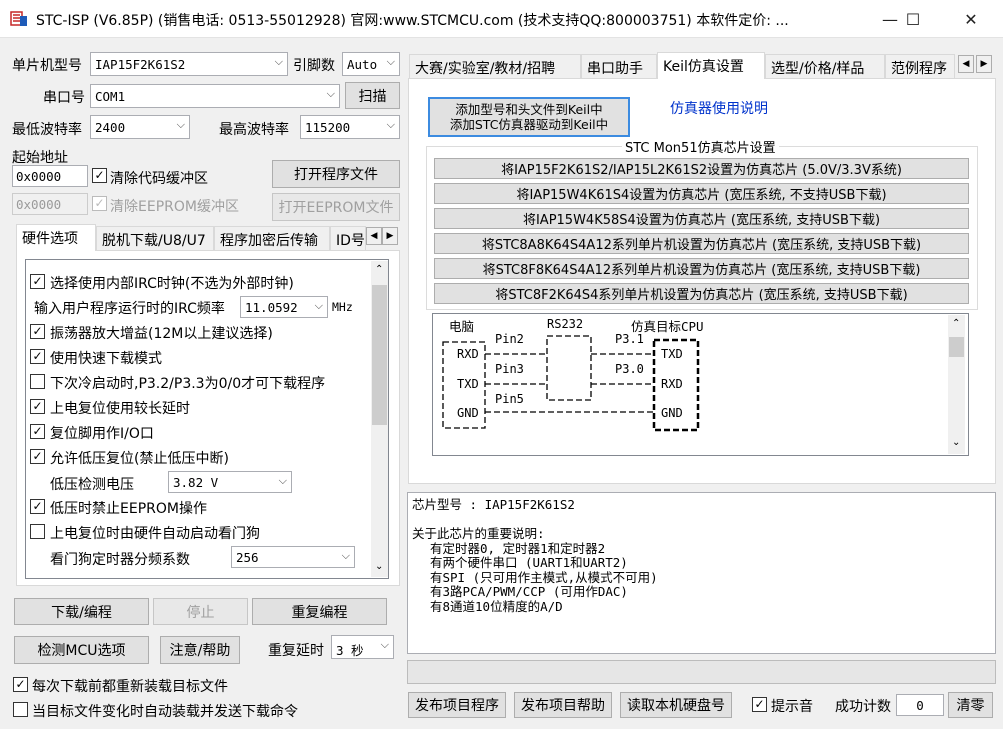 This screenshot has width=1003, height=729. What do you see at coordinates (140, 127) in the screenshot?
I see `min-baud-select: 2400 ⌵` at bounding box center [140, 127].